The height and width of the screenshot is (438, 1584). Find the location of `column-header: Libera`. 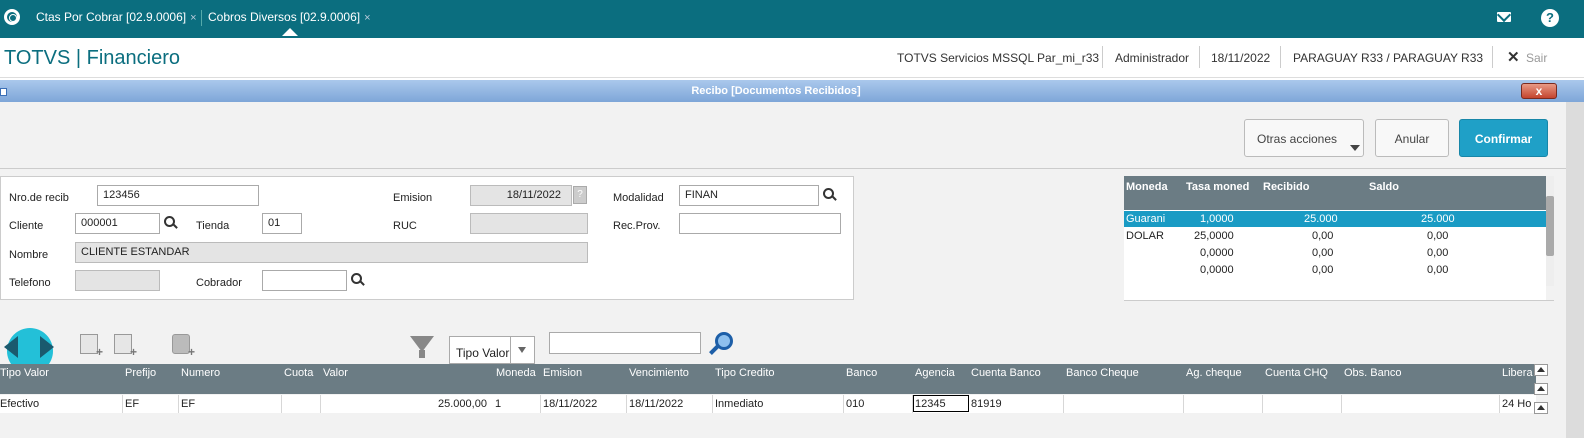

column-header: Libera is located at coordinates (1517, 373).